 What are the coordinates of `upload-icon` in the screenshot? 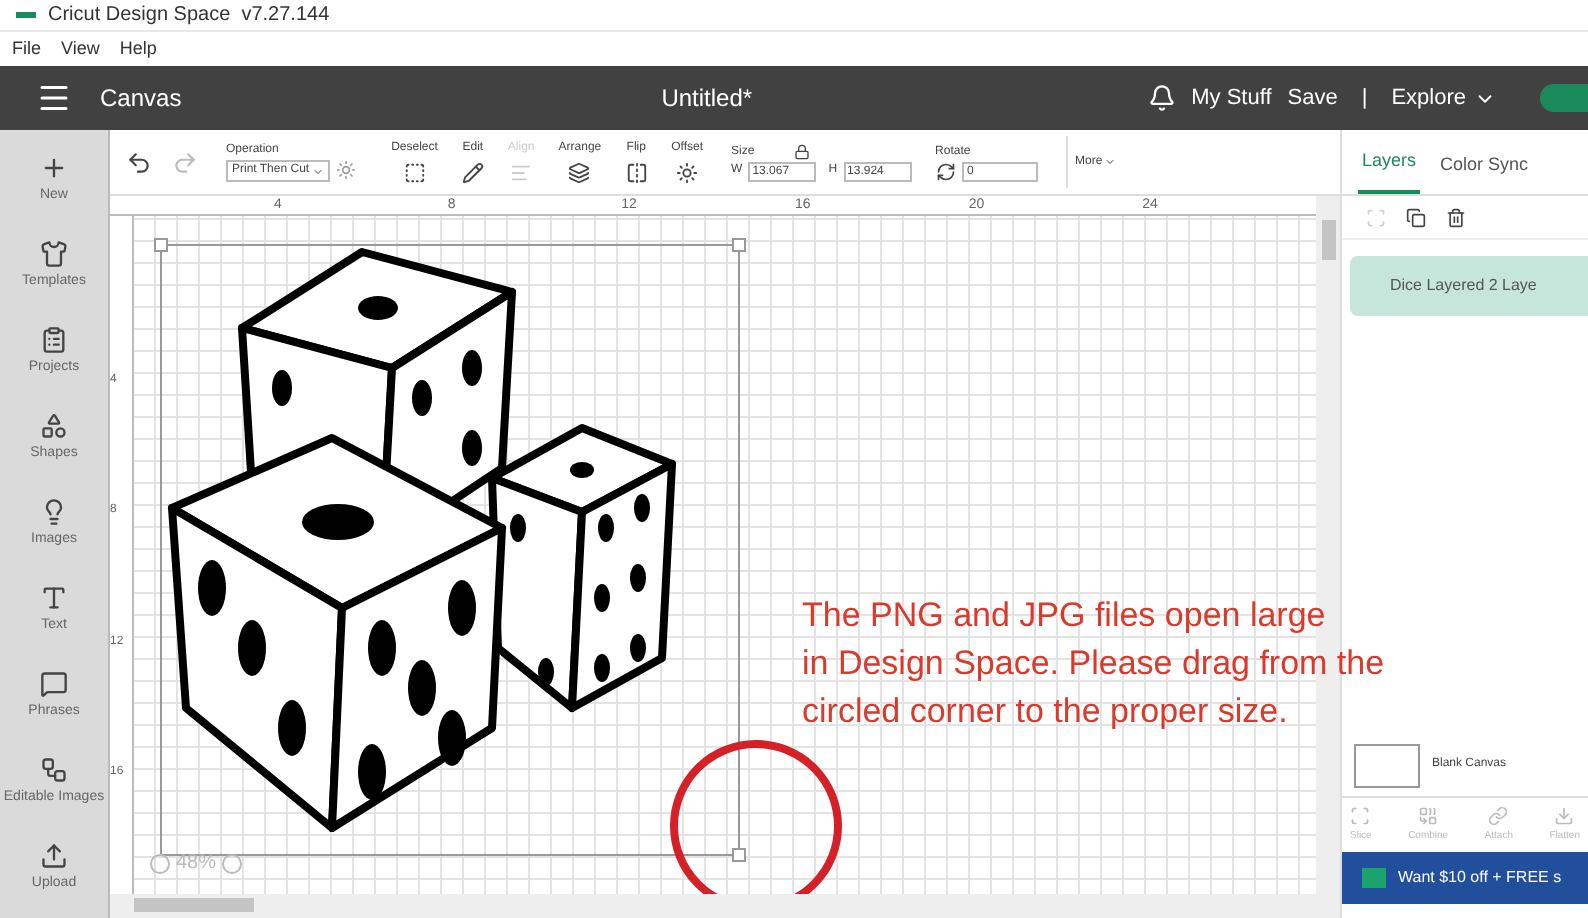 It's located at (54, 855).